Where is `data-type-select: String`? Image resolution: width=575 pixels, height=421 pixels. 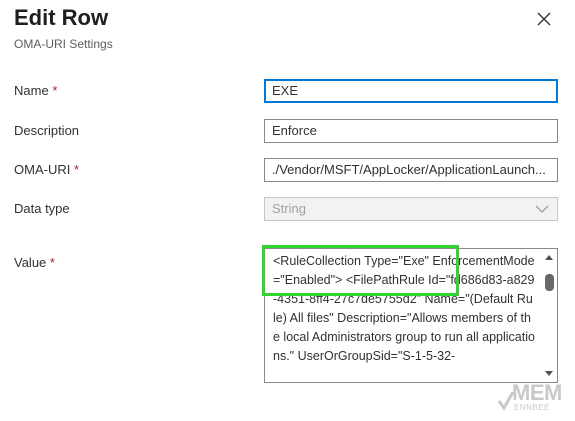
data-type-select: String is located at coordinates (411, 209).